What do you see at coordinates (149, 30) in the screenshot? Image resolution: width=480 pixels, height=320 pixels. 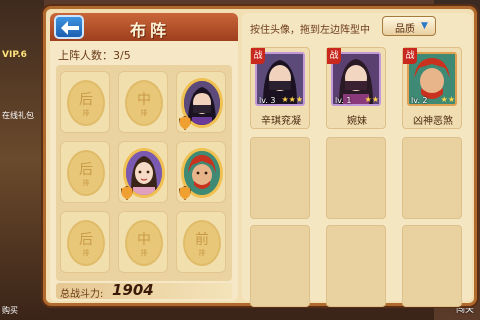 I see `page-title: 布阵` at bounding box center [149, 30].